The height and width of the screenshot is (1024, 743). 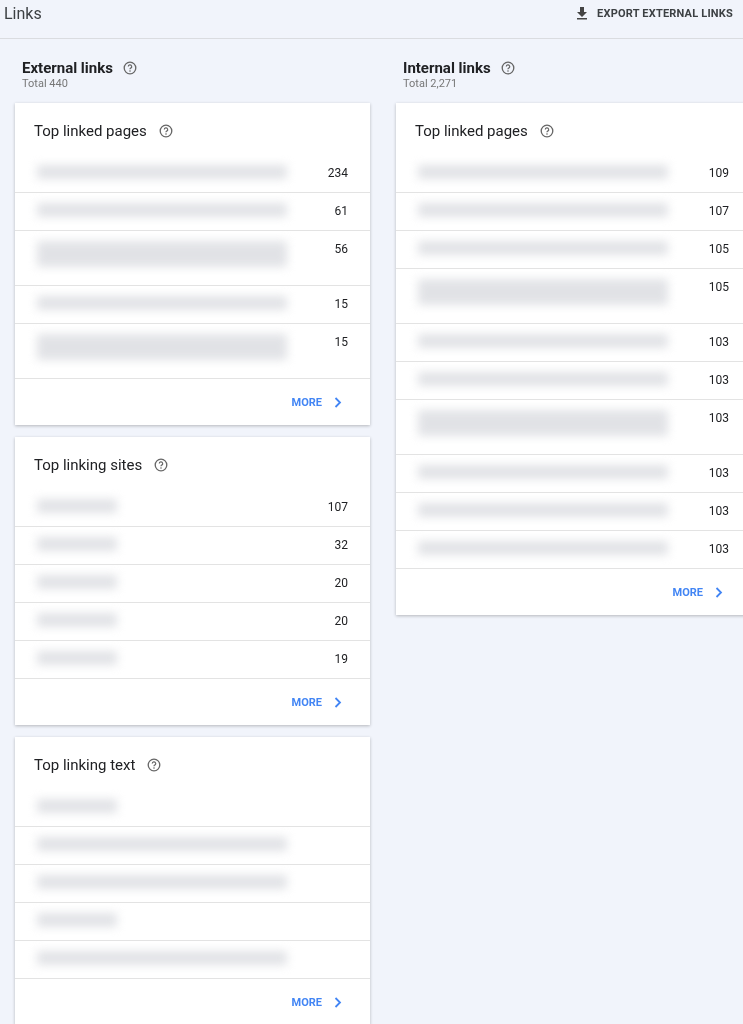 I want to click on section-heading: External links, so click(x=67, y=68).